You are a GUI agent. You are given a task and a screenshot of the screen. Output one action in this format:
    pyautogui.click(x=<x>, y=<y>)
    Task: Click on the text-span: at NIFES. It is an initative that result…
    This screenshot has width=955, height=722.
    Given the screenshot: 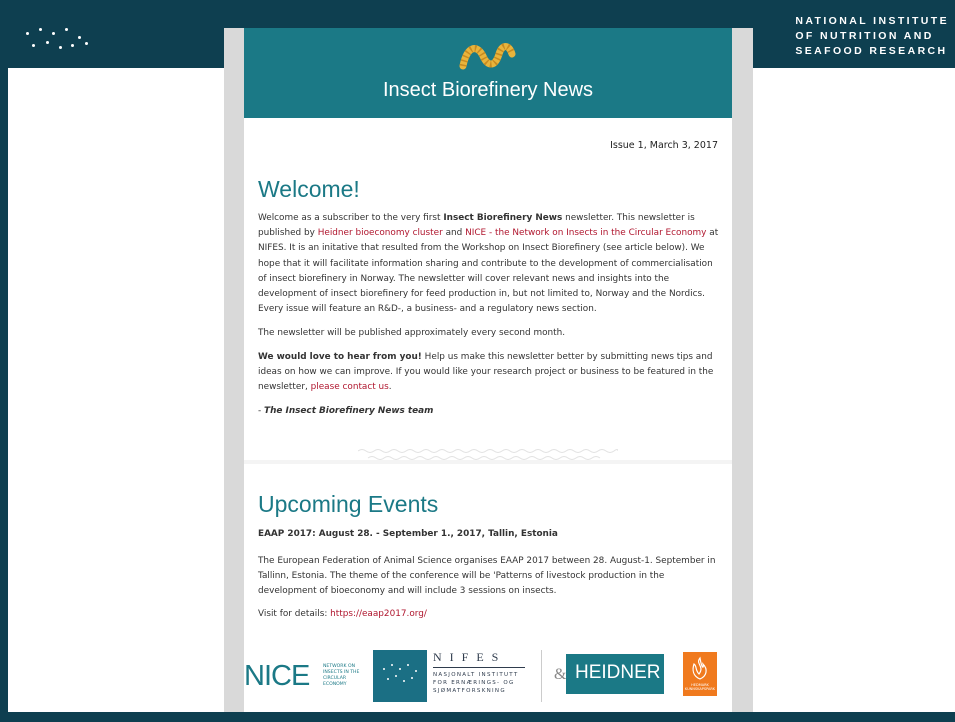 What is the action you would take?
    pyautogui.click(x=488, y=271)
    